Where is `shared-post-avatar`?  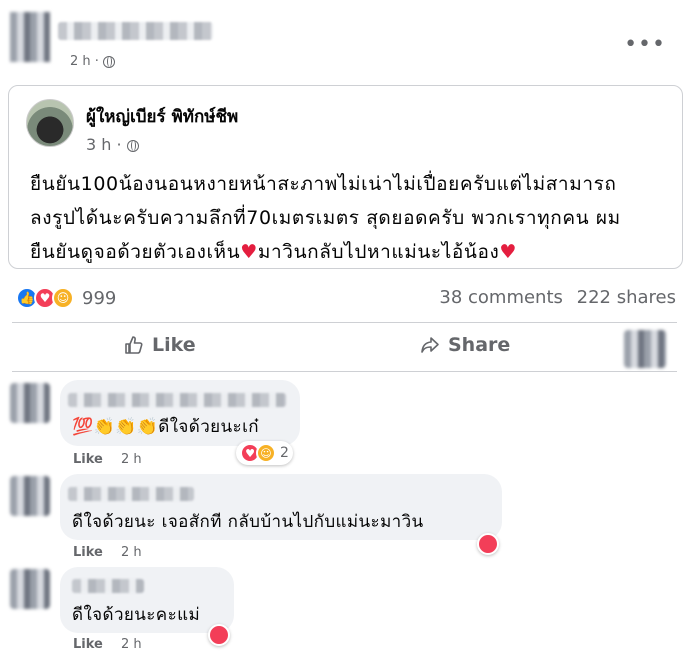 shared-post-avatar is located at coordinates (50, 123).